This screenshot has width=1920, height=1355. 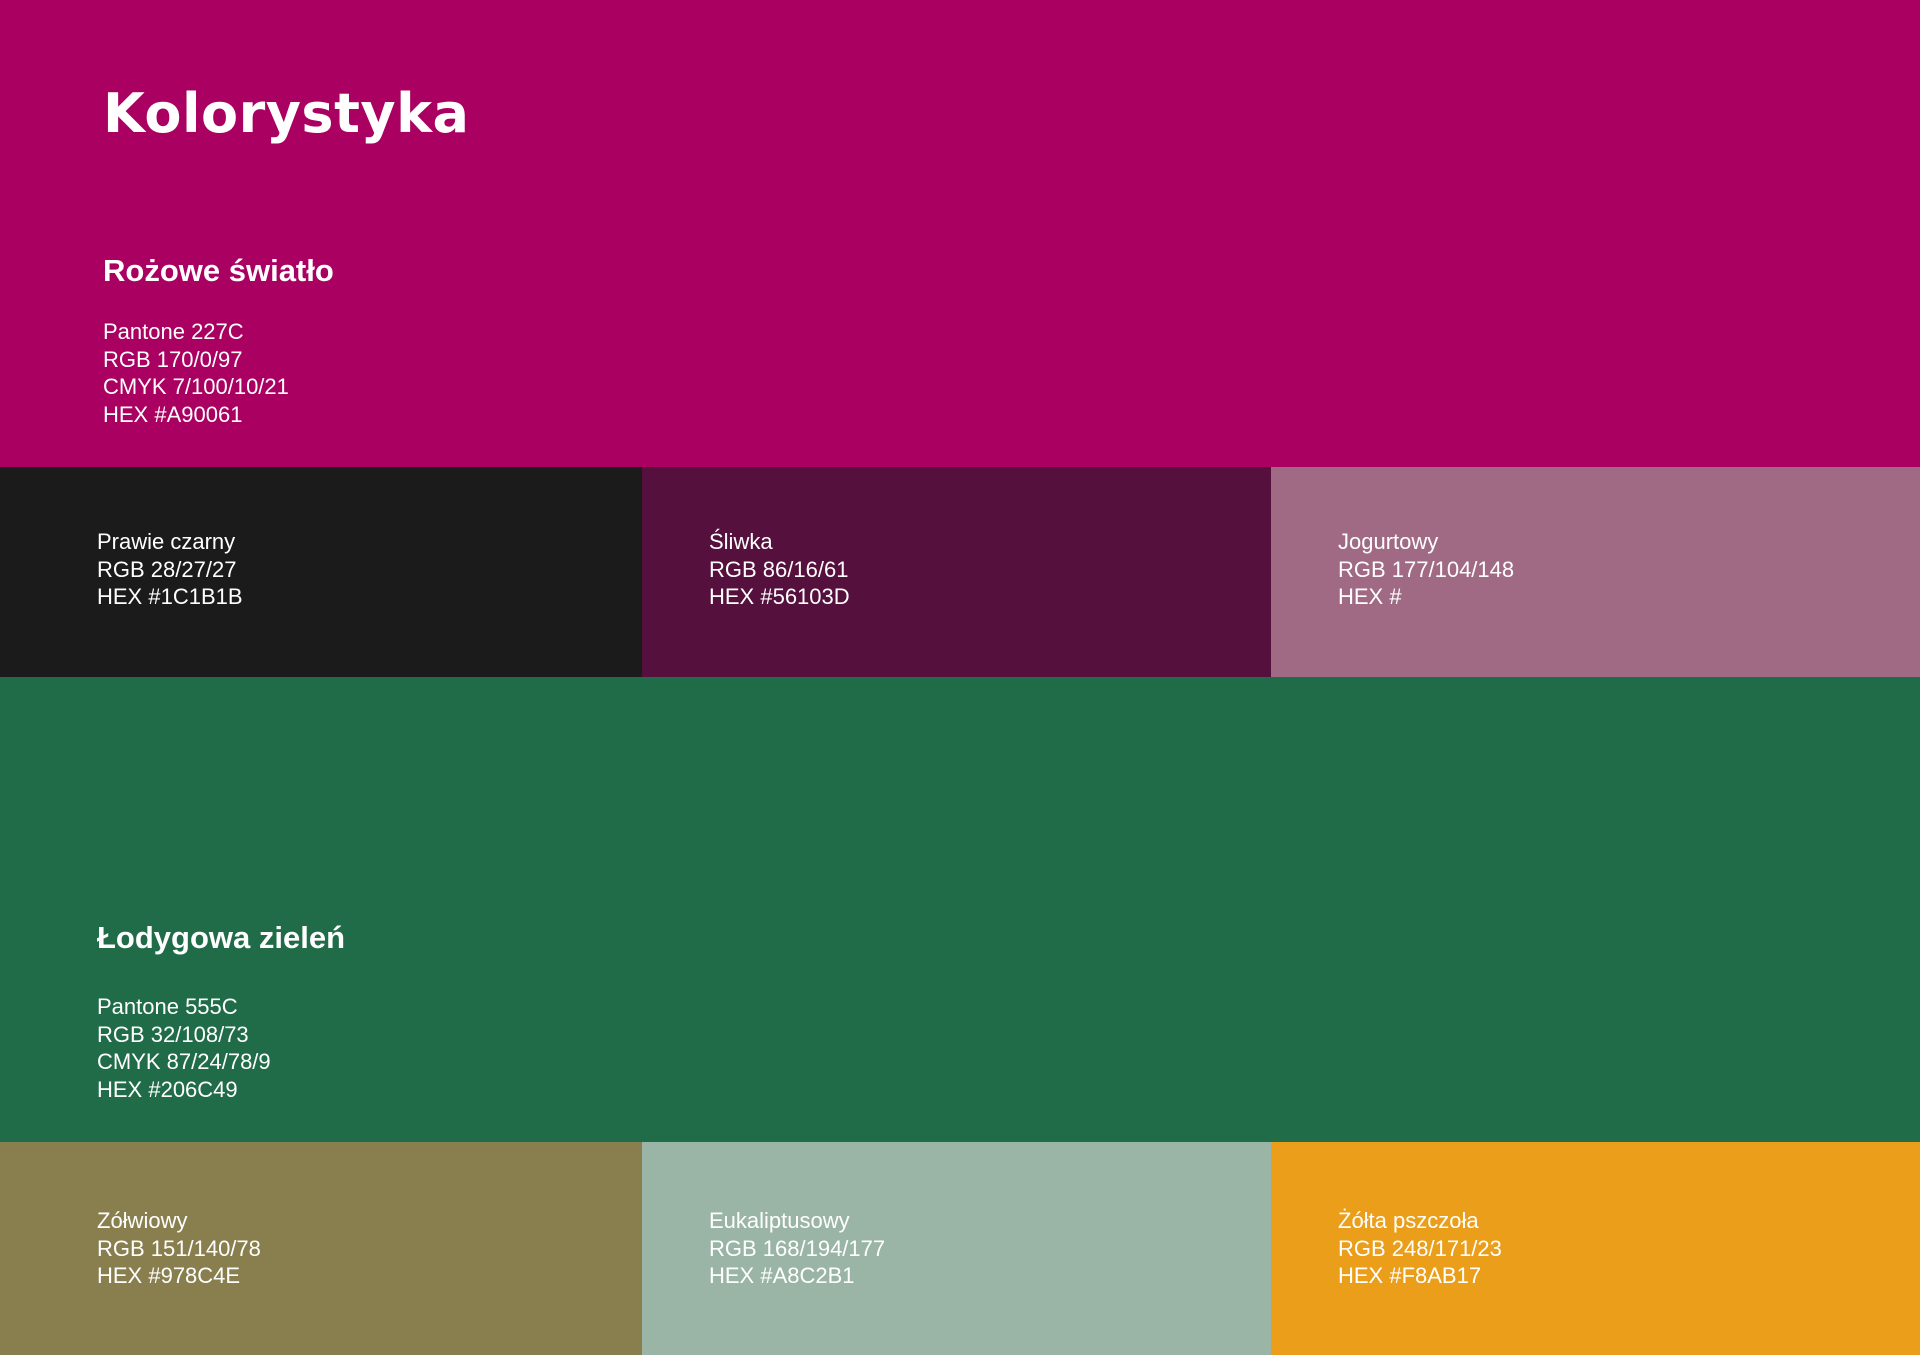 I want to click on secondary-color-name: Łodygowa zieleń, so click(x=221, y=937).